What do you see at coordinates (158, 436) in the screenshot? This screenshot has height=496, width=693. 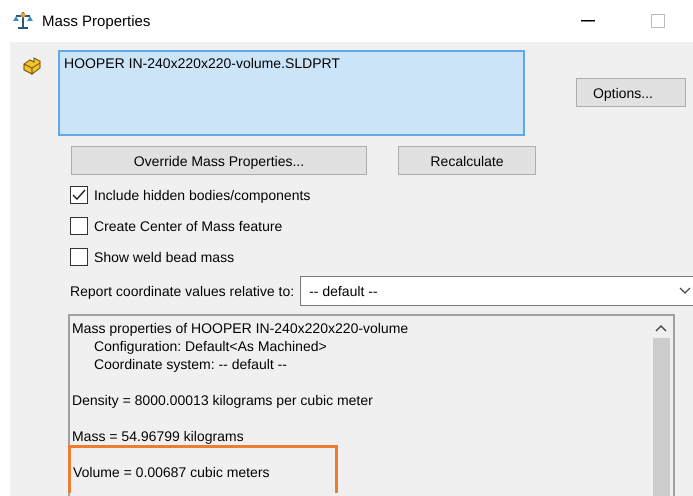 I see `result-line: Mass = 54.96799 kilograms` at bounding box center [158, 436].